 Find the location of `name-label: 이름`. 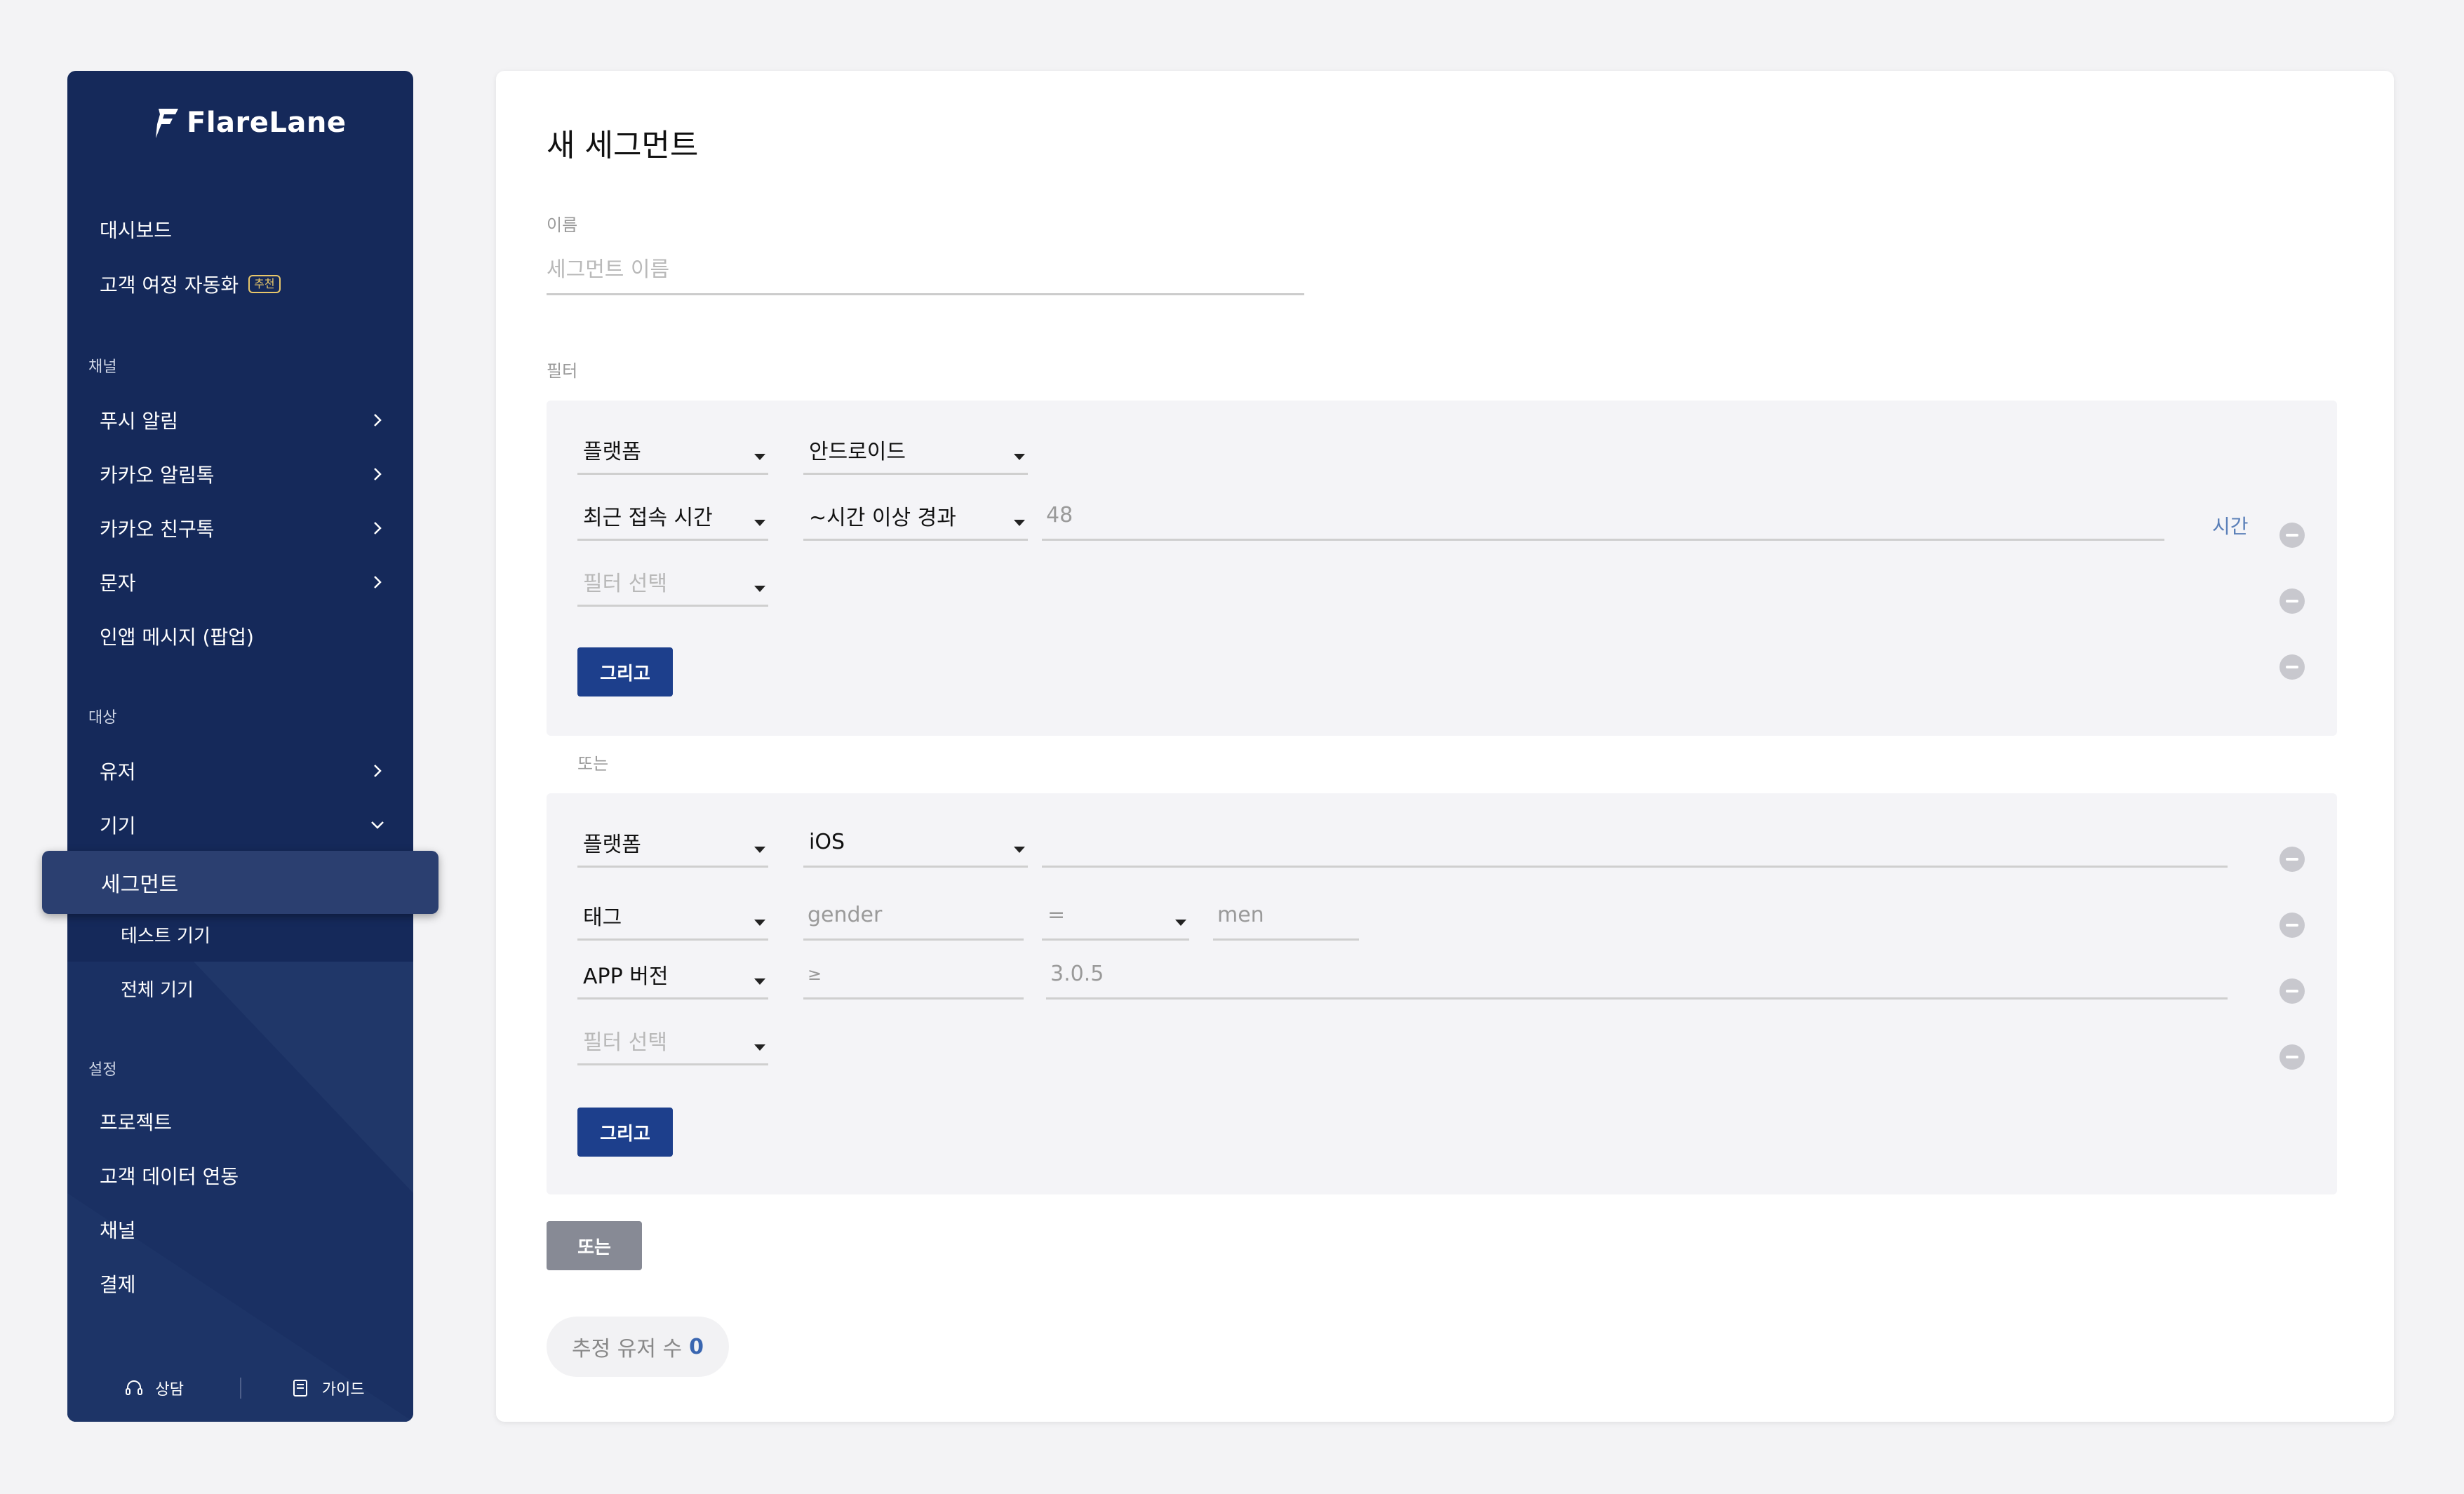

name-label: 이름 is located at coordinates (562, 225).